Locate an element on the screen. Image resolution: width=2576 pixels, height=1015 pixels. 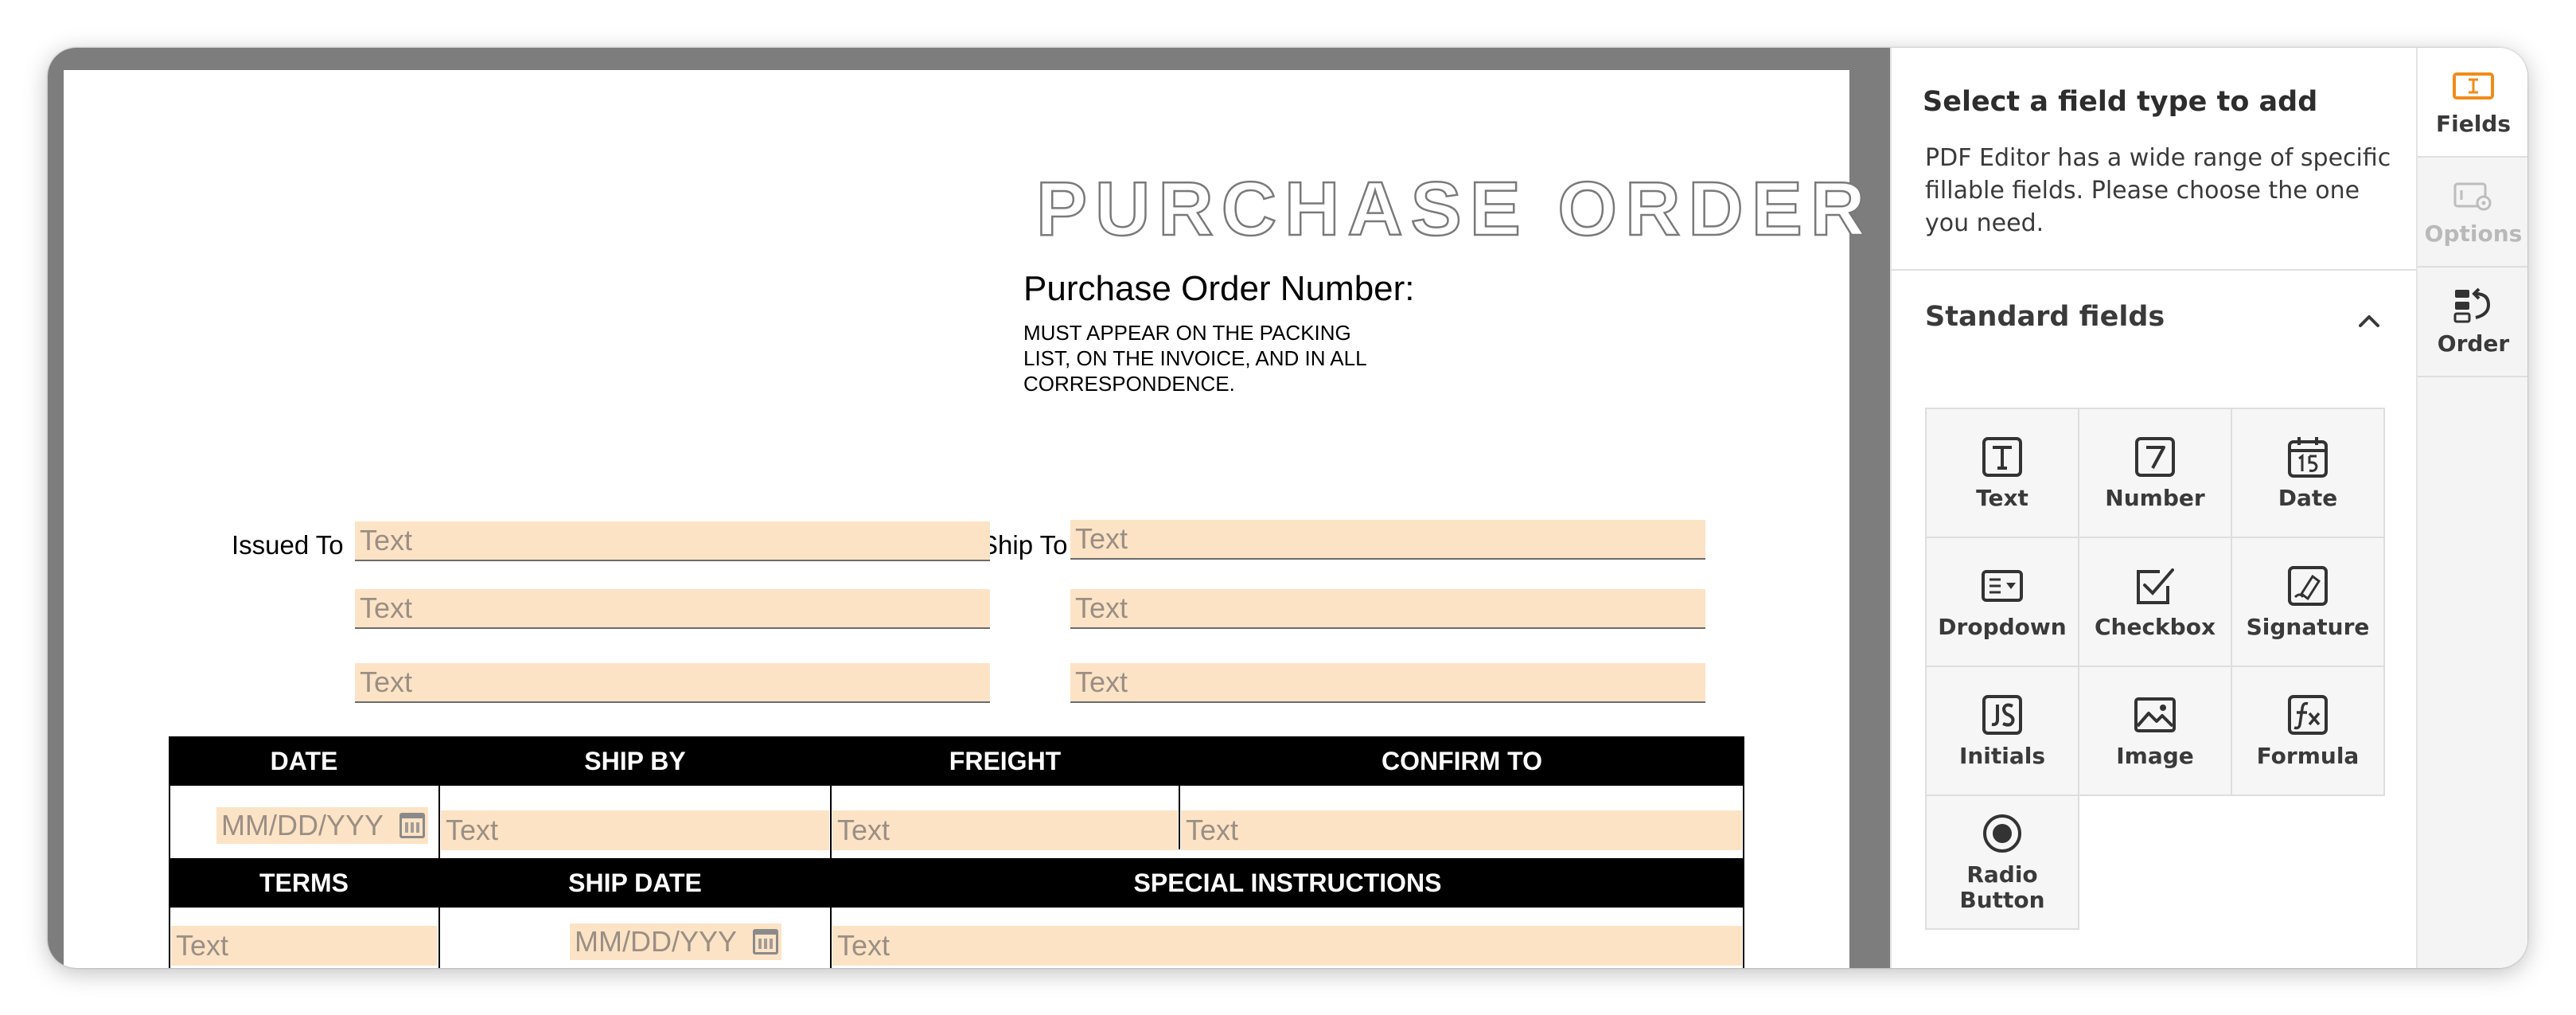
field-type-label: Signature is located at coordinates (2308, 627).